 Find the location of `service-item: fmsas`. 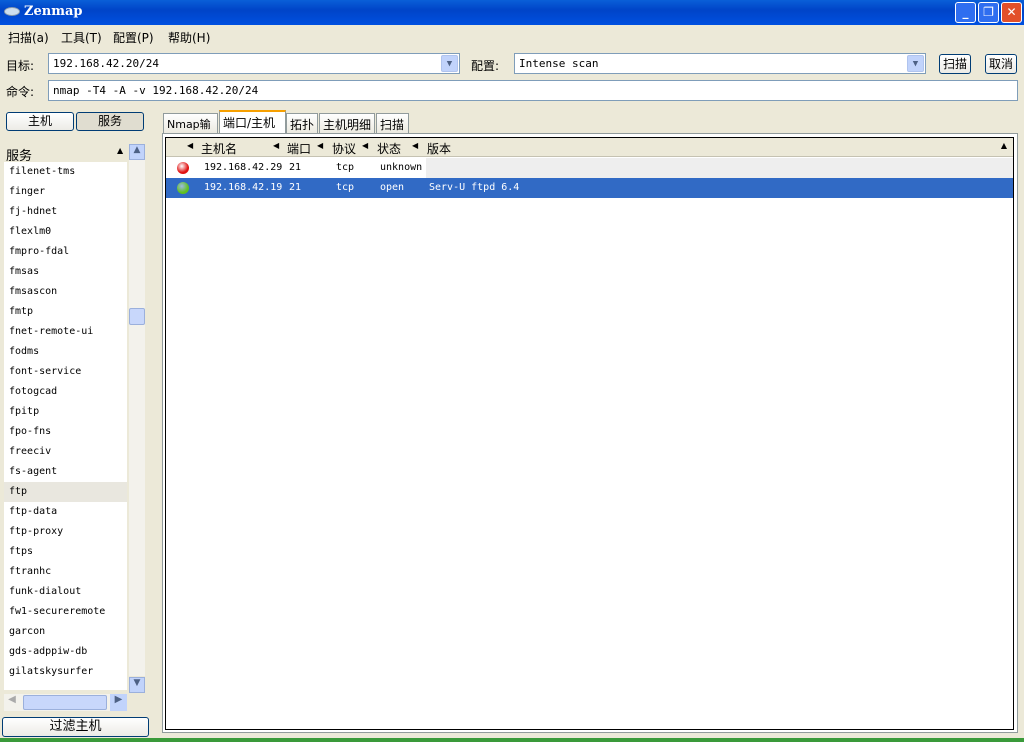

service-item: fmsas is located at coordinates (65, 272).